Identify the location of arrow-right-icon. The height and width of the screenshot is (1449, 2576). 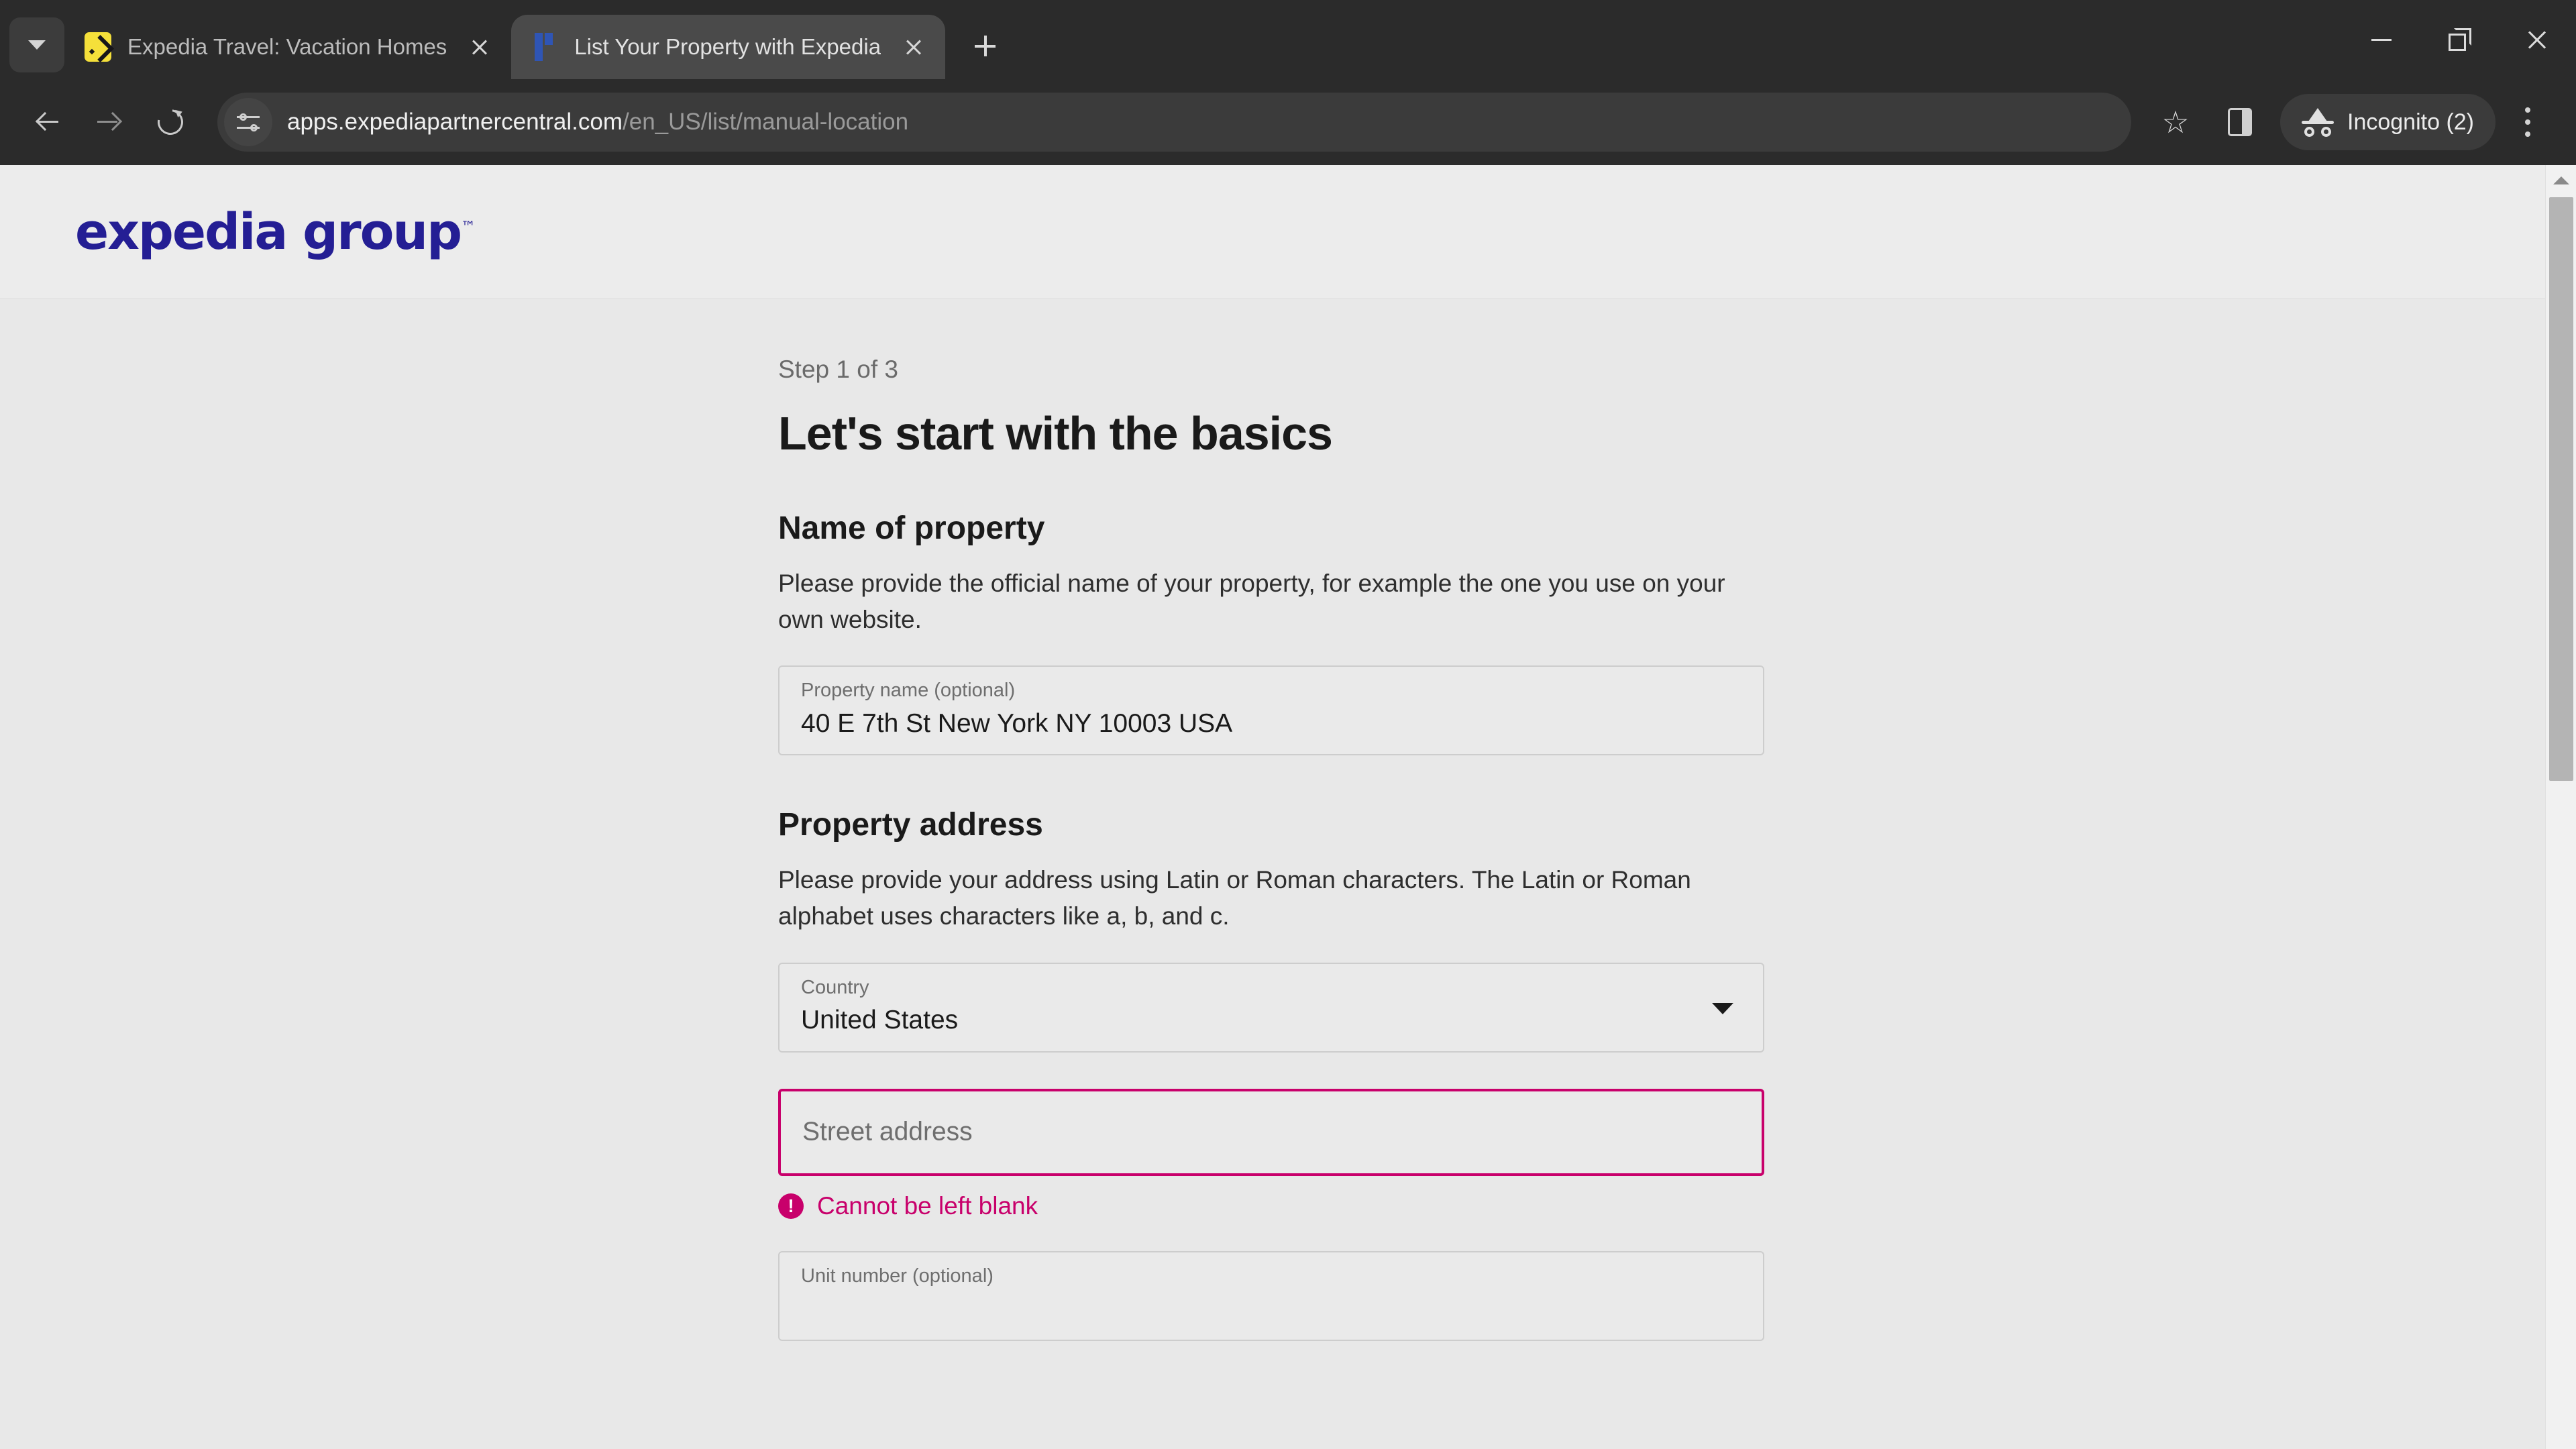
(108, 122).